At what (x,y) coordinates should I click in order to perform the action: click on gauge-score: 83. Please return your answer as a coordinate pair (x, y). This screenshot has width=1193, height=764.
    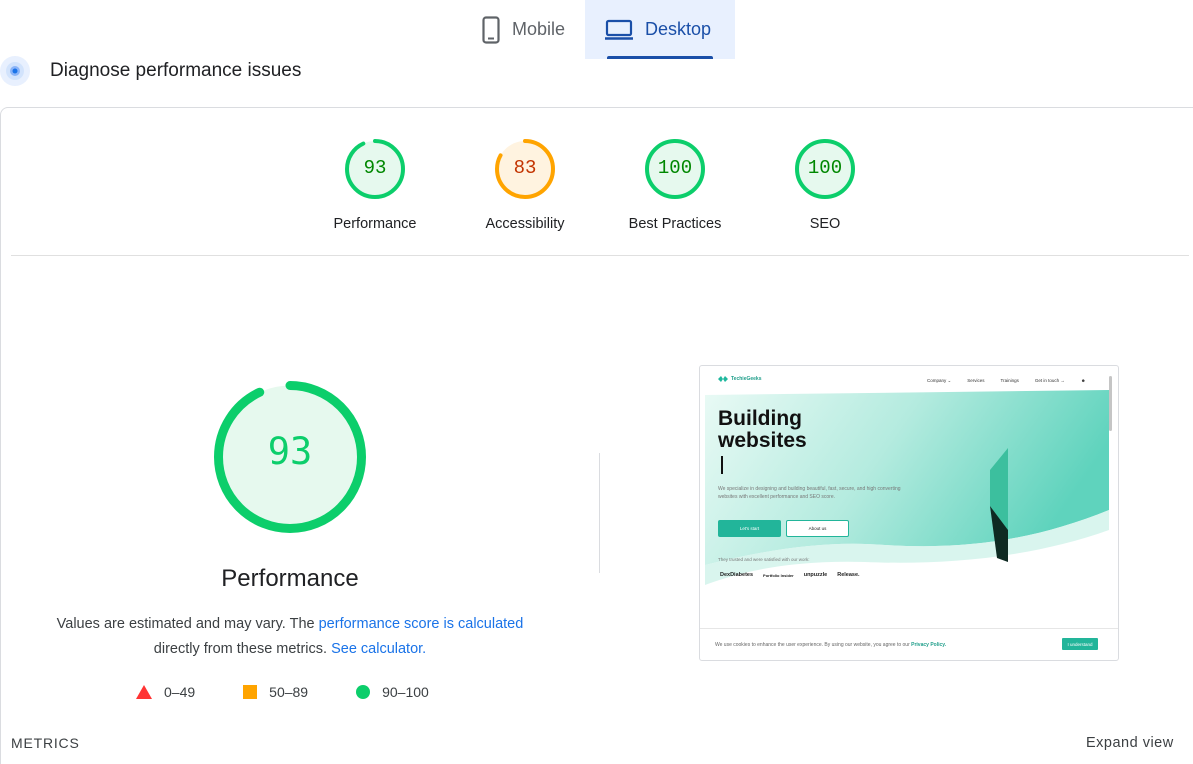
    Looking at the image, I should click on (525, 168).